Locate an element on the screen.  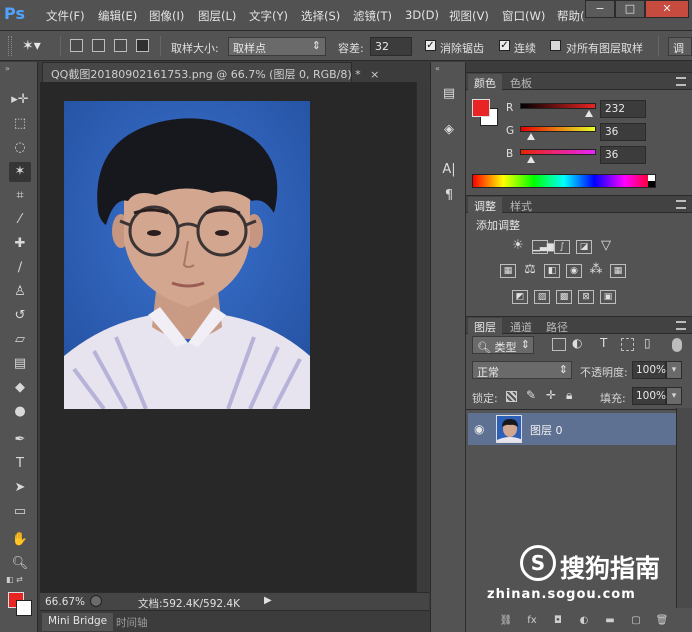
pen-tool-icon: ✒ is located at coordinates (20, 440).